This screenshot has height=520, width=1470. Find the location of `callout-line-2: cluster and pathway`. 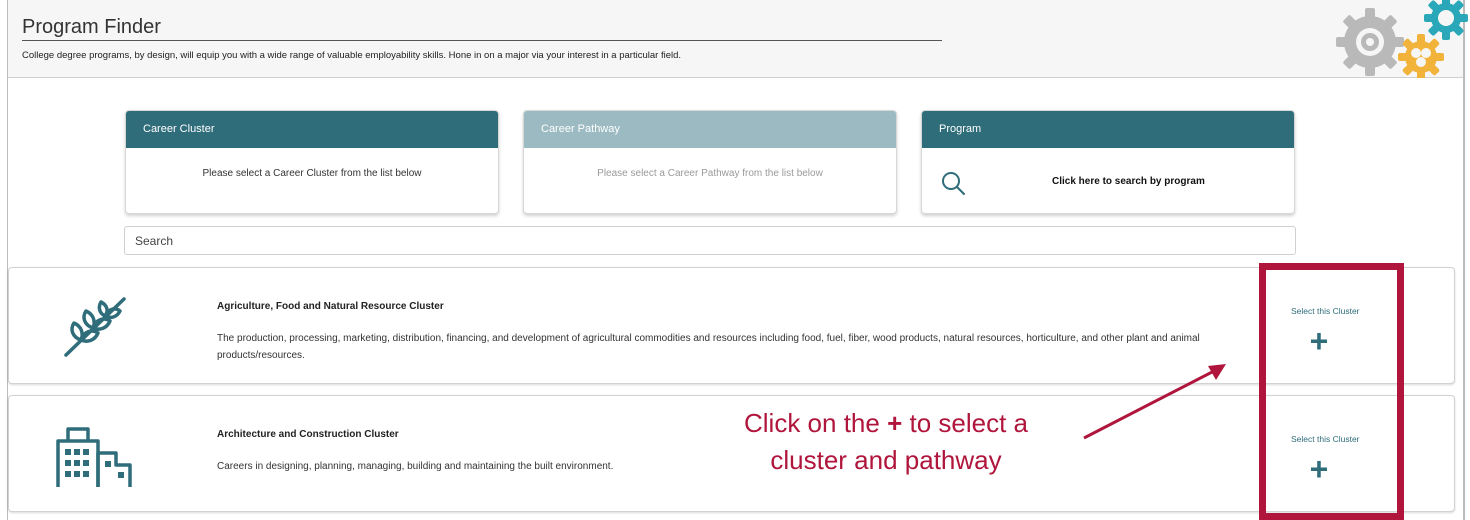

callout-line-2: cluster and pathway is located at coordinates (886, 460).